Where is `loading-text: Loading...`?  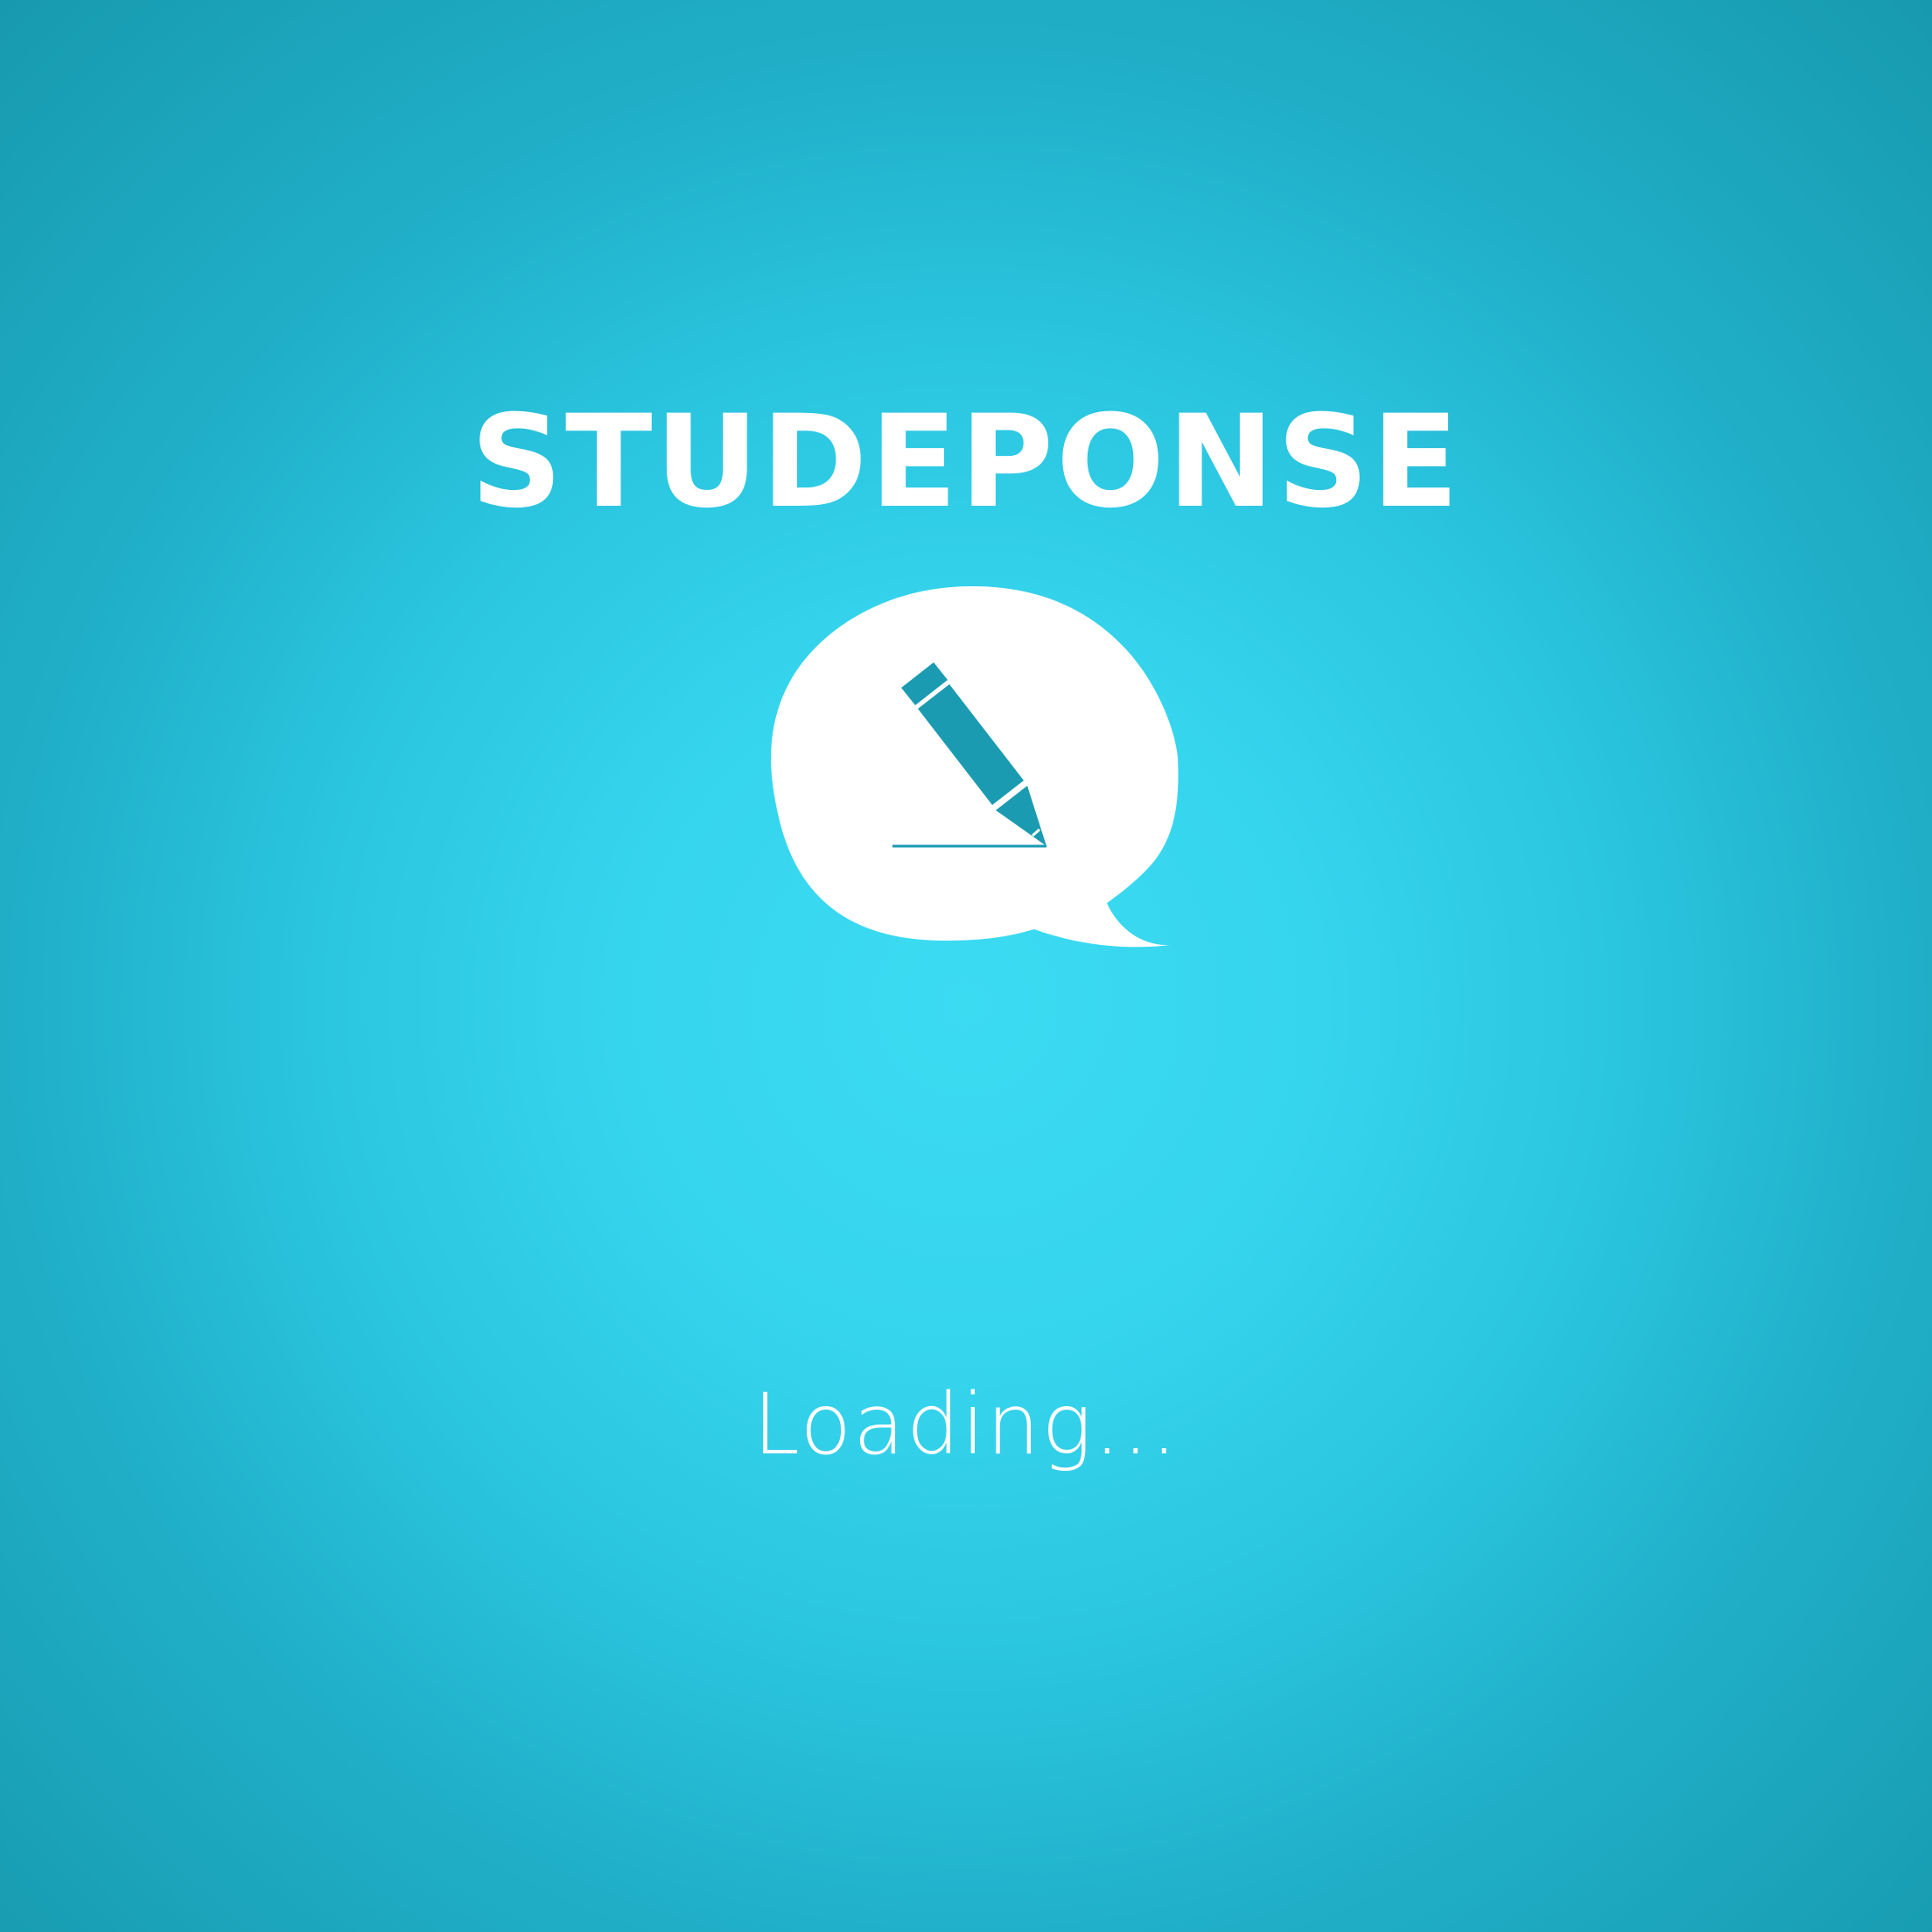 loading-text: Loading... is located at coordinates (966, 1425).